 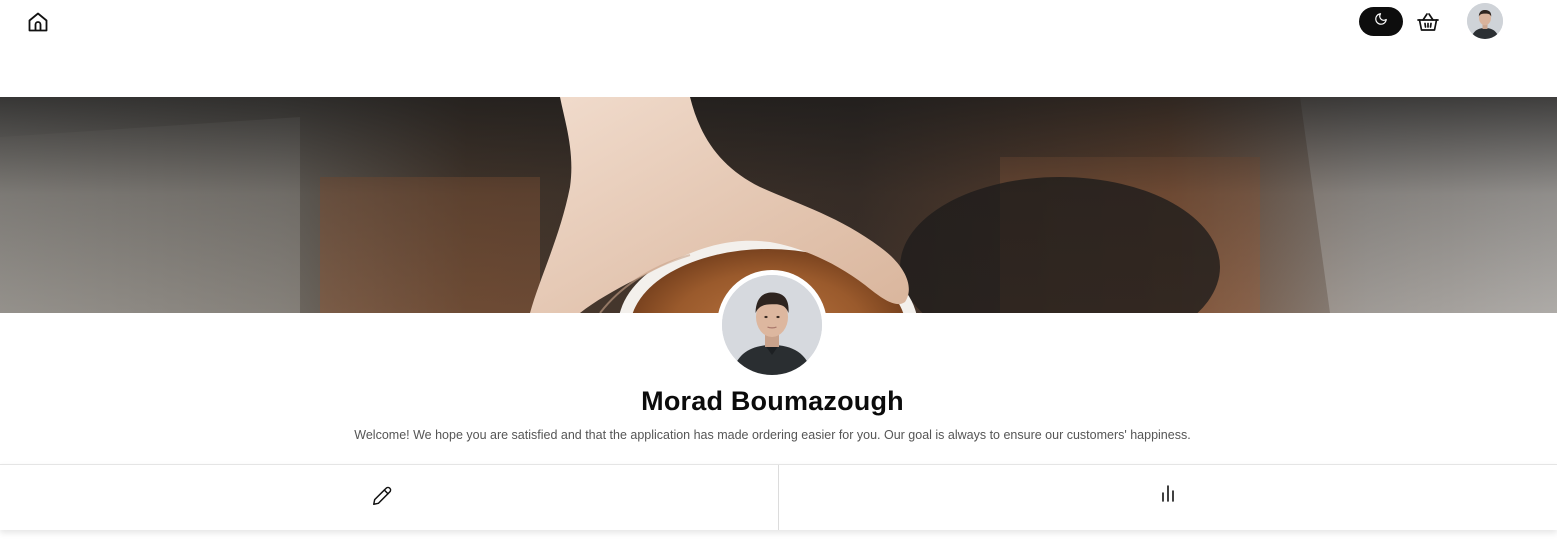 What do you see at coordinates (772, 325) in the screenshot?
I see `profile-avatar` at bounding box center [772, 325].